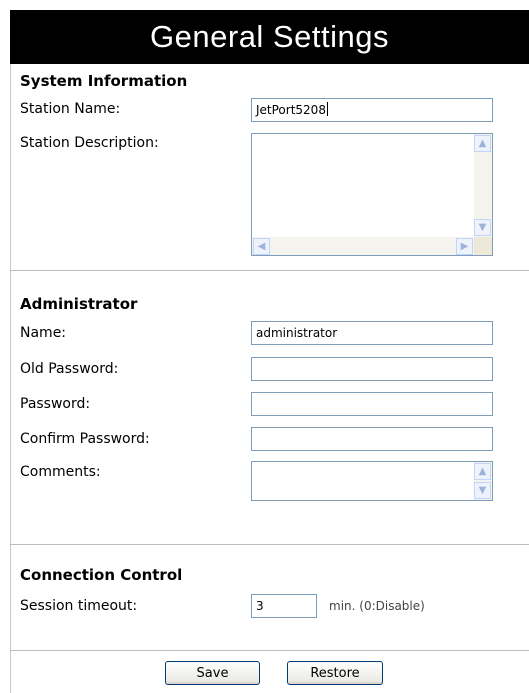  I want to click on station-description-horizontal-scrollbar: ◀ ▶, so click(363, 246).